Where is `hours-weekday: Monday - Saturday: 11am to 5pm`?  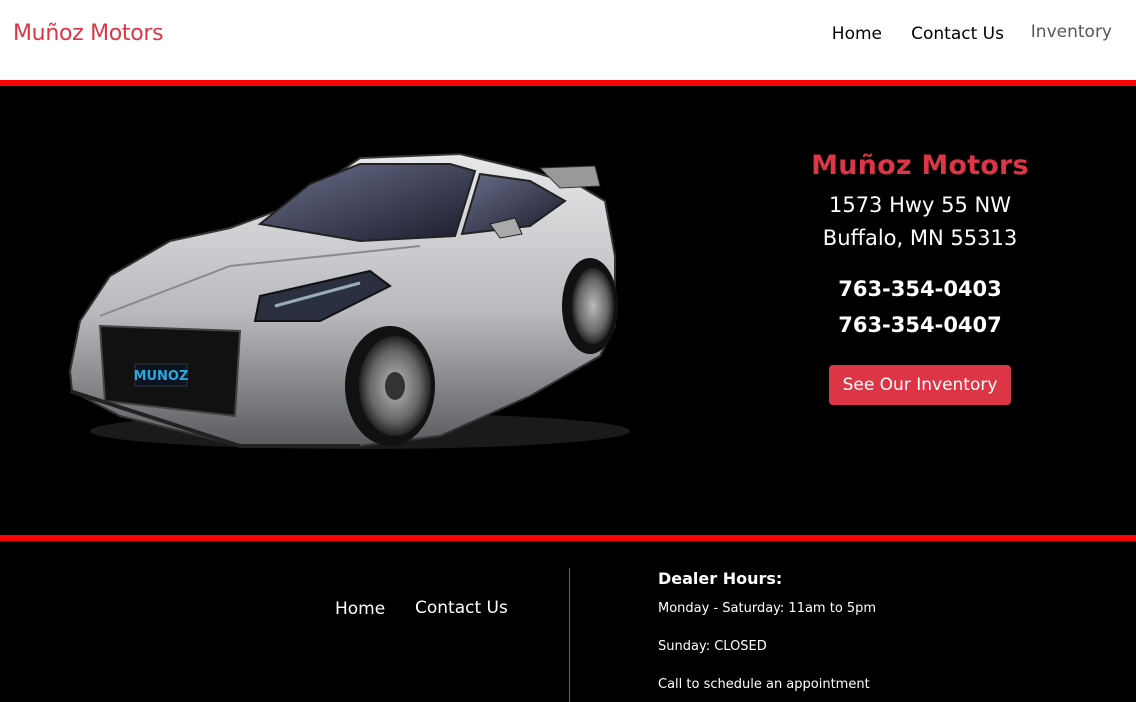
hours-weekday: Monday - Saturday: 11am to 5pm is located at coordinates (767, 608).